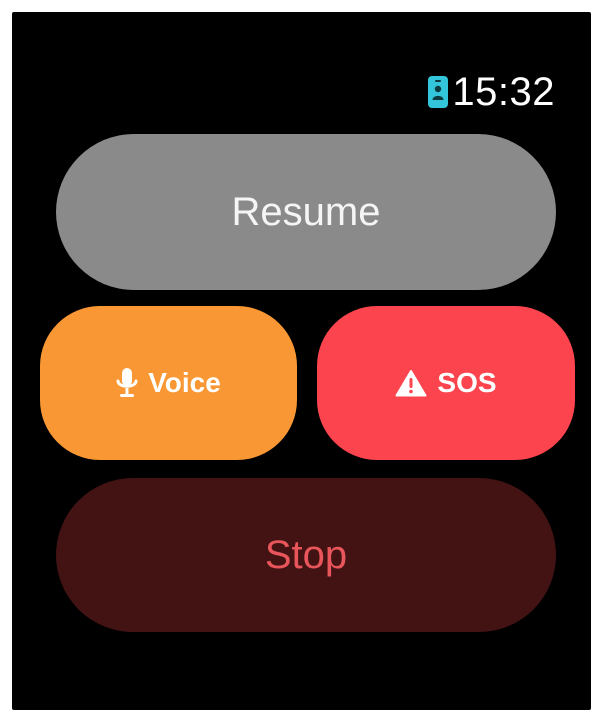  I want to click on sos-label: SOS, so click(467, 382).